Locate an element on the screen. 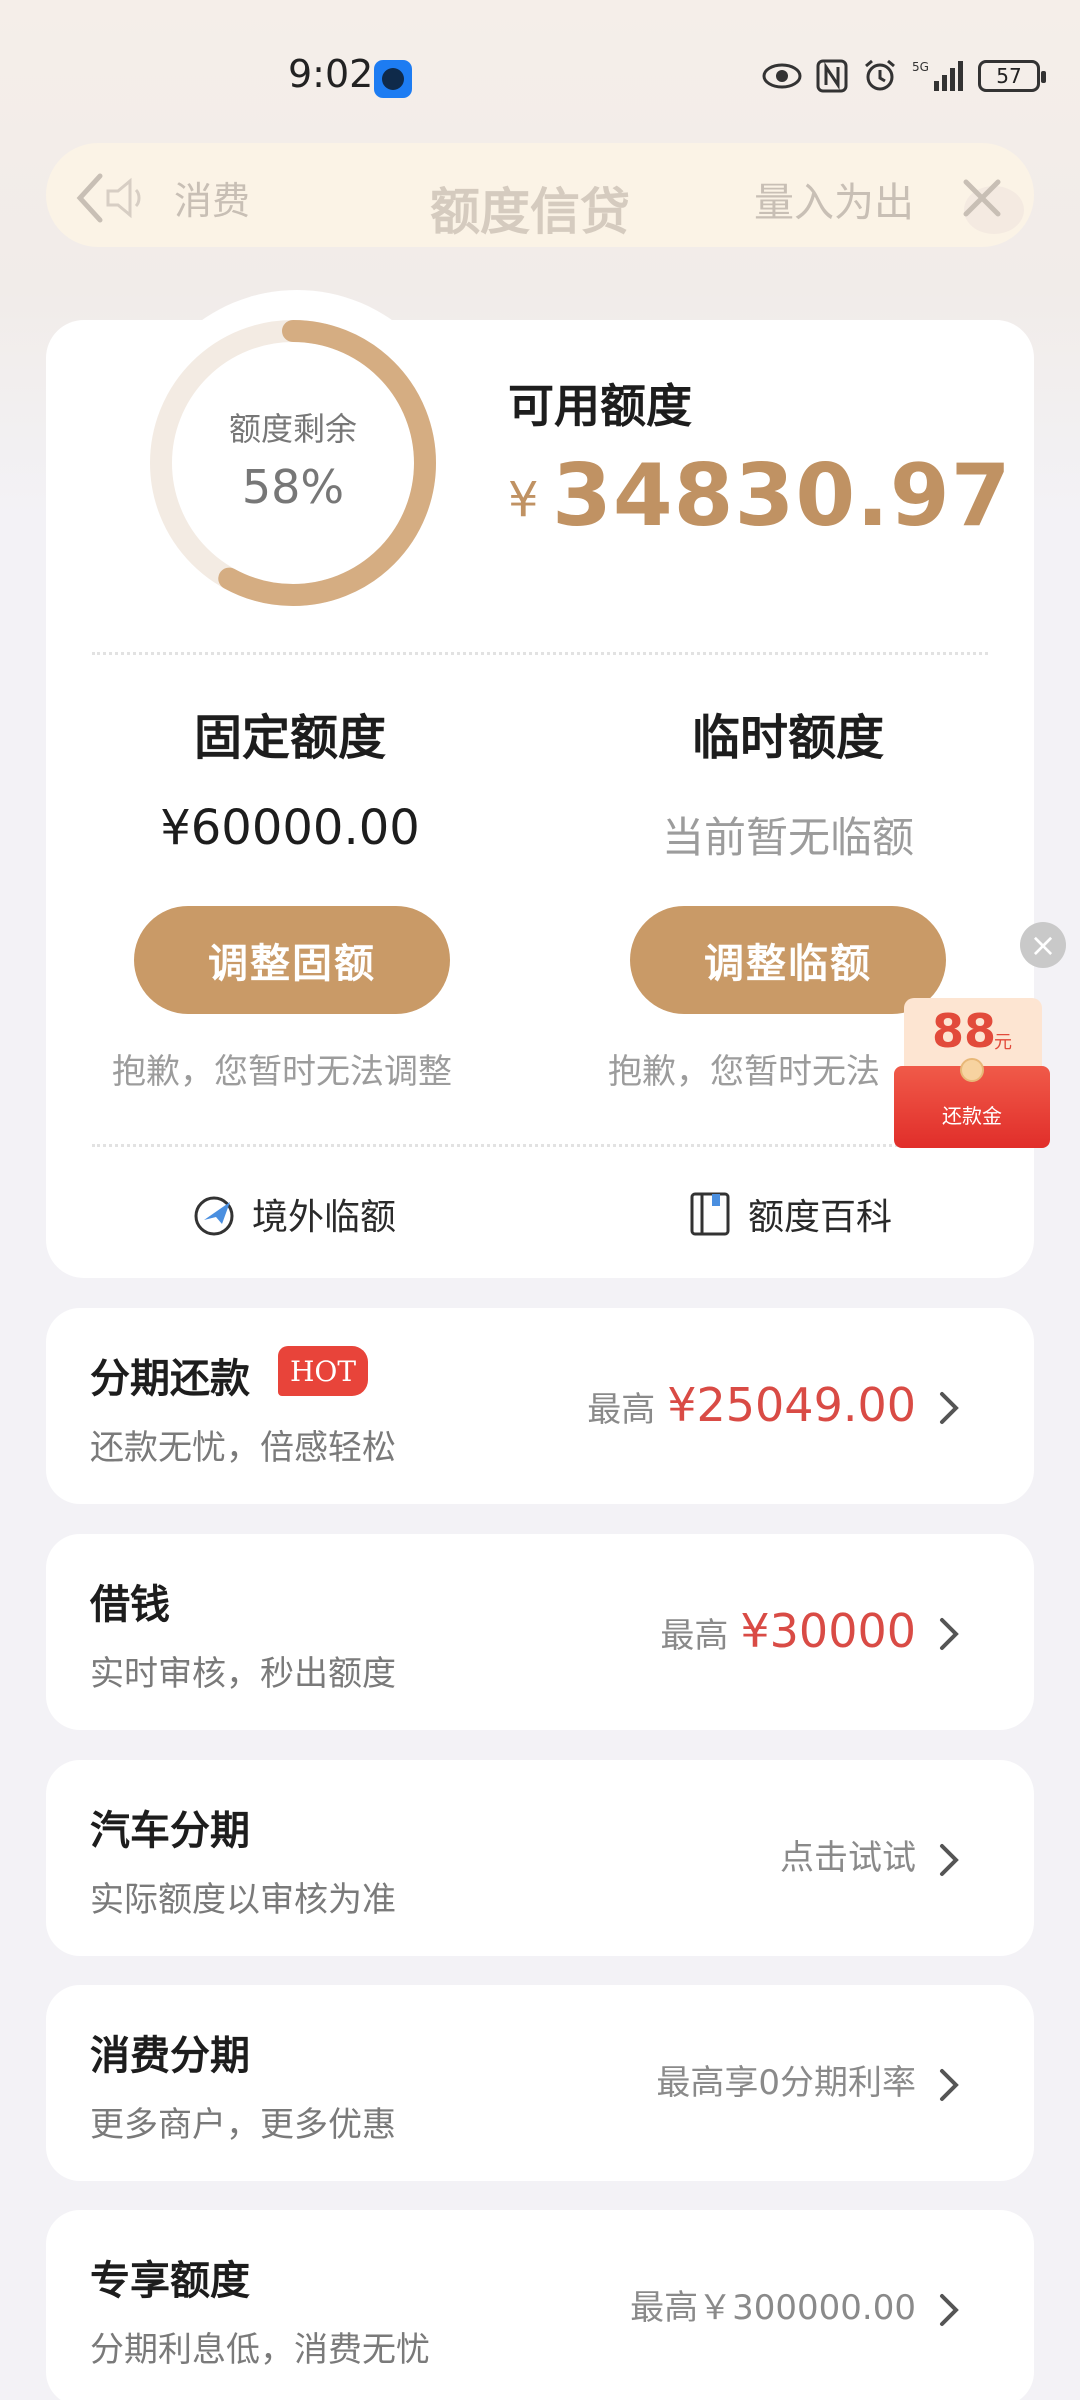 The width and height of the screenshot is (1080, 2400). repayment-red-packet: 88 元 还款金 is located at coordinates (972, 1073).